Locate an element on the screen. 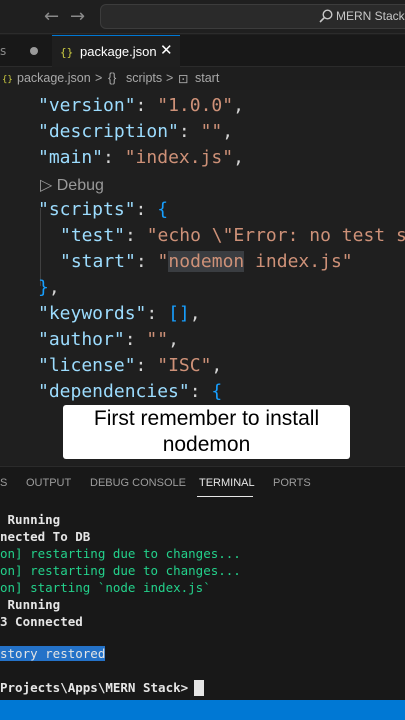 This screenshot has height=720, width=405. terminal-line: on] starting `node index.js` is located at coordinates (105, 587).